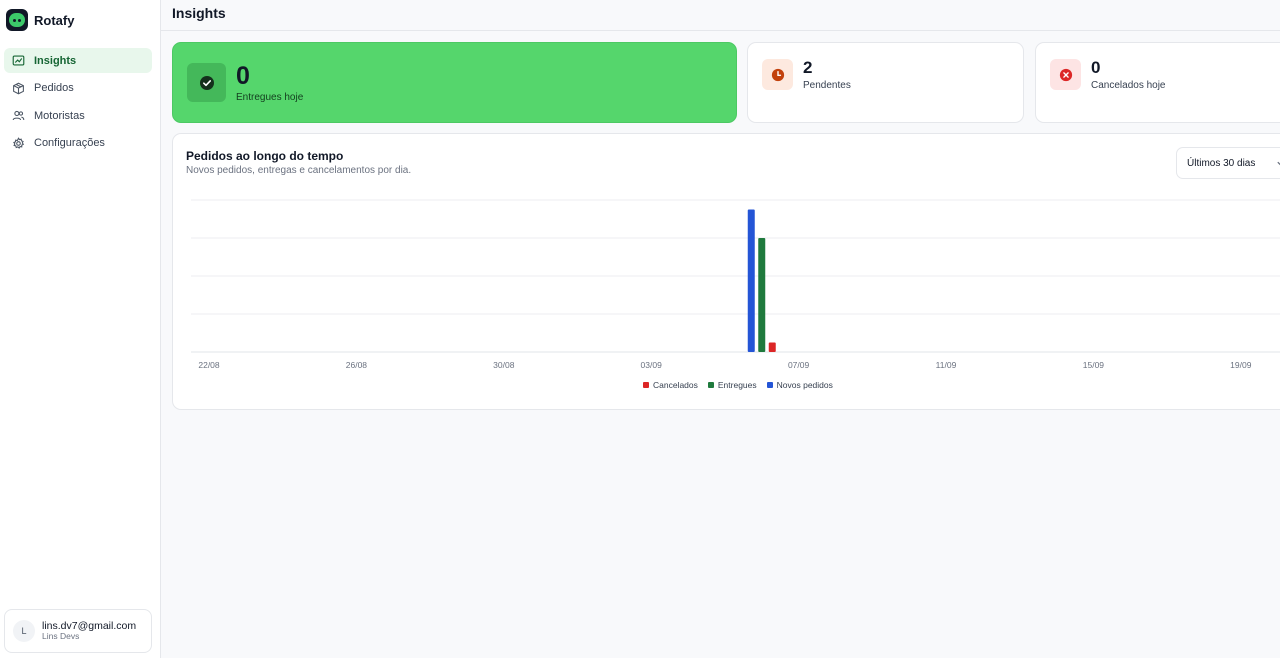  I want to click on sidebar-item-label: Pedidos, so click(54, 88).